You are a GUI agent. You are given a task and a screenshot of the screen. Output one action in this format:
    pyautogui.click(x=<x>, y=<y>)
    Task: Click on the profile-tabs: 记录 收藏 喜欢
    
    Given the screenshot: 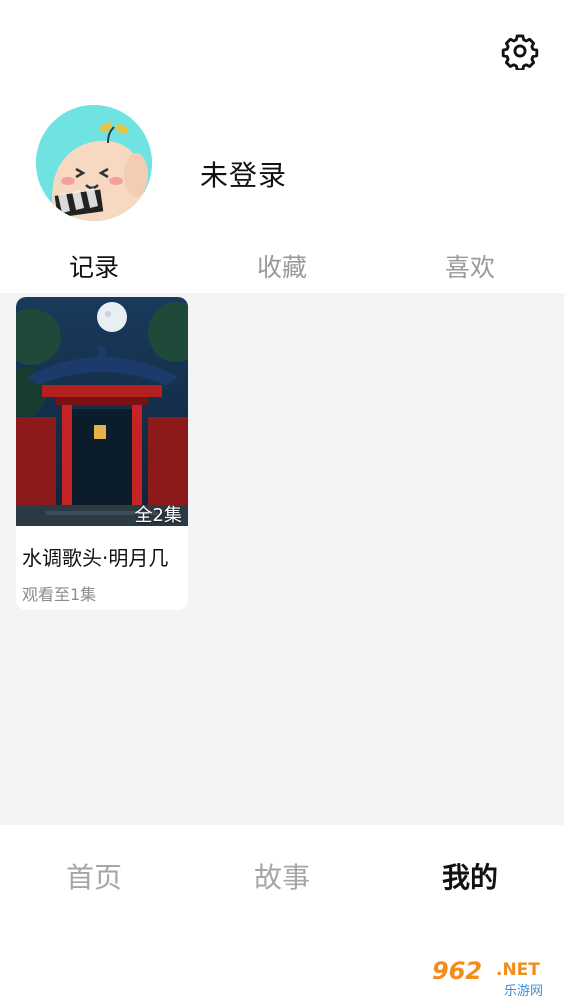 What is the action you would take?
    pyautogui.click(x=282, y=270)
    